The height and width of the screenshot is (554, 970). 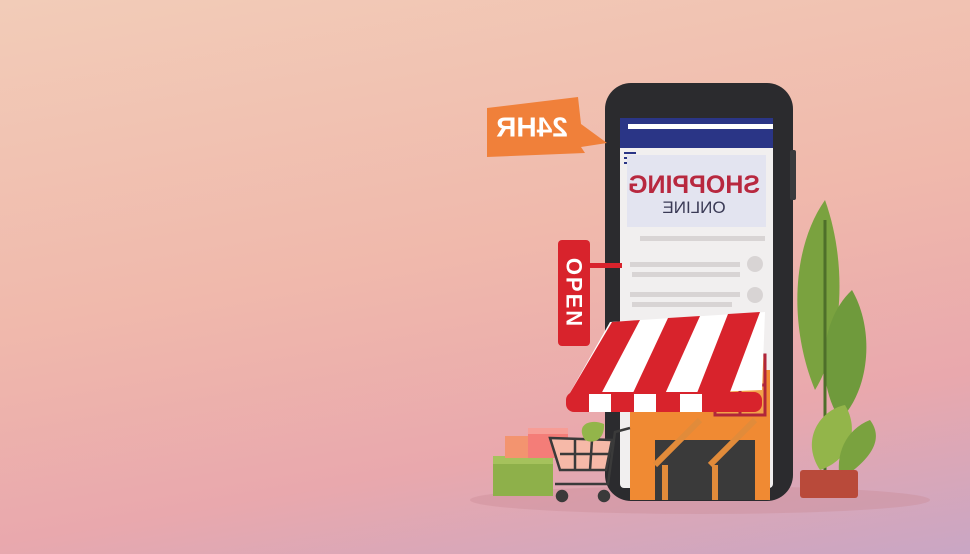 I want to click on 24hr-speech-bubble: 24HR, so click(x=547, y=127).